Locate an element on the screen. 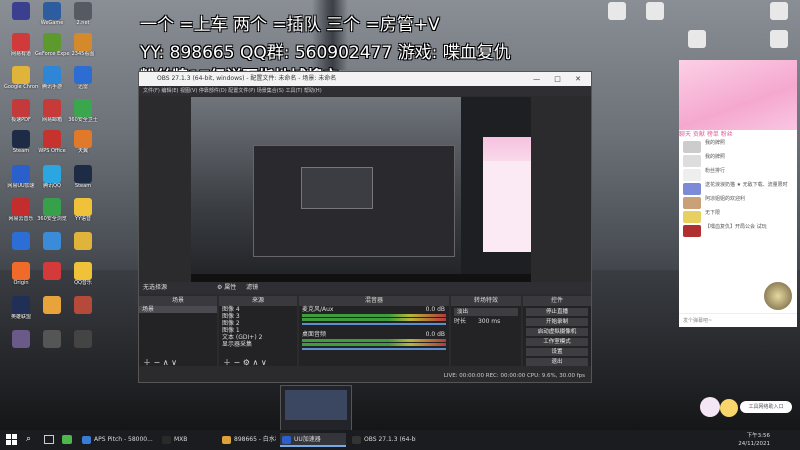 This screenshot has width=800, height=450. window-controls: — □ ✕ is located at coordinates (560, 79).